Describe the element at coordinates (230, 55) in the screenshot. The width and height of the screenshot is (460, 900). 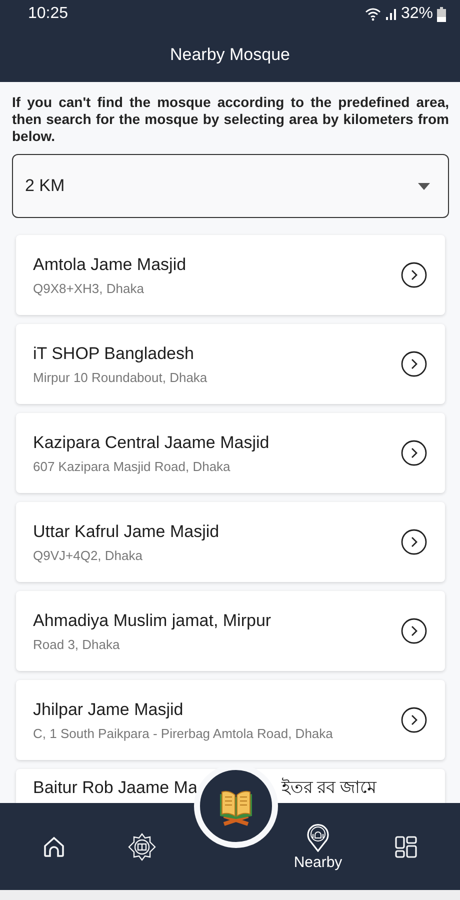
I see `page-title: Nearby Mosque` at that location.